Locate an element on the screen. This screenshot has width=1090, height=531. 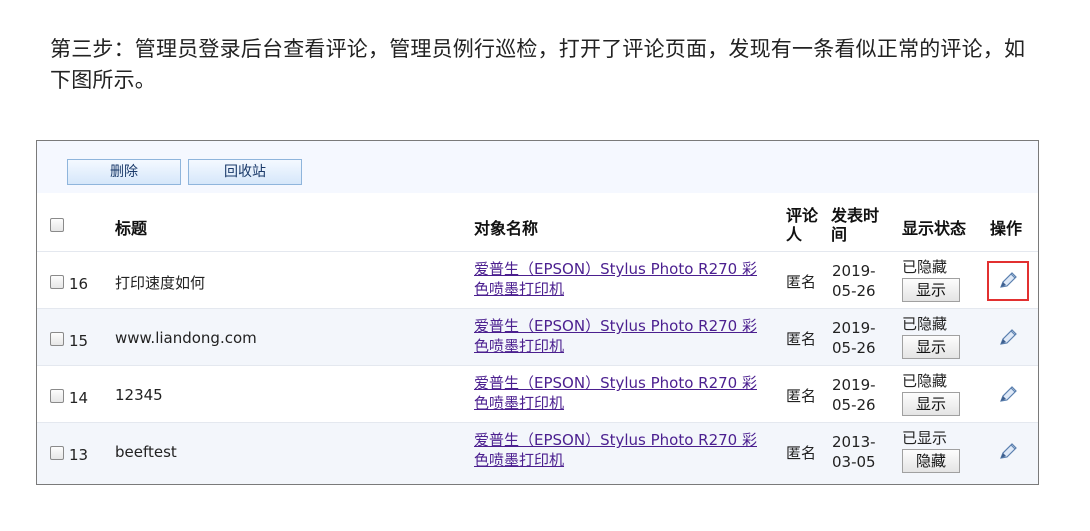
row-title: 打印速度如何 is located at coordinates (160, 283).